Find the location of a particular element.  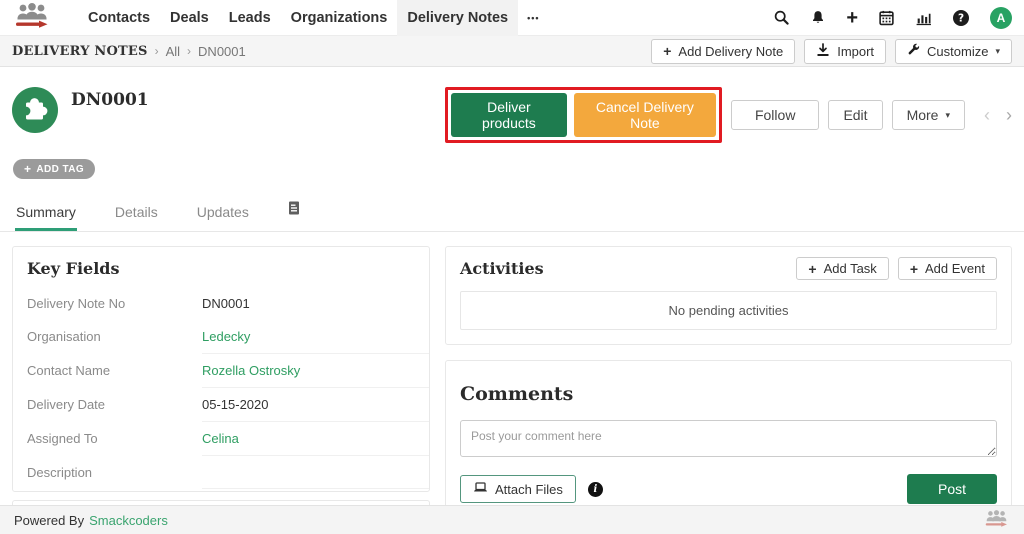

topnav-right-icons: + ? A is located at coordinates (892, 17).